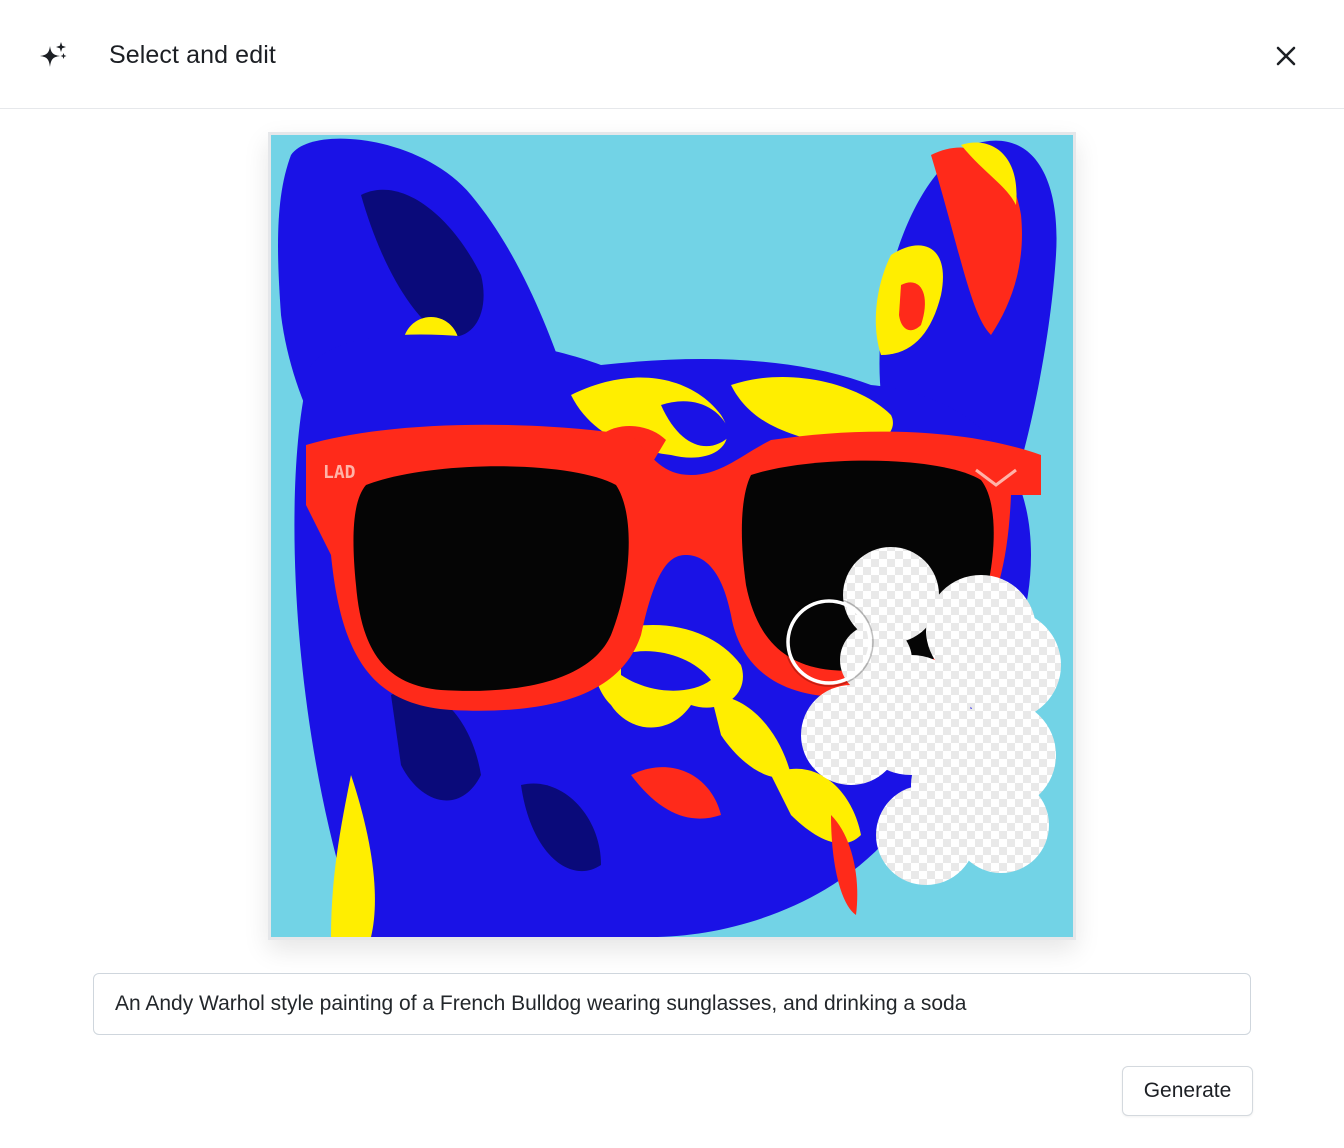 This screenshot has height=1148, width=1344. What do you see at coordinates (672, 1004) in the screenshot?
I see `prompt-input` at bounding box center [672, 1004].